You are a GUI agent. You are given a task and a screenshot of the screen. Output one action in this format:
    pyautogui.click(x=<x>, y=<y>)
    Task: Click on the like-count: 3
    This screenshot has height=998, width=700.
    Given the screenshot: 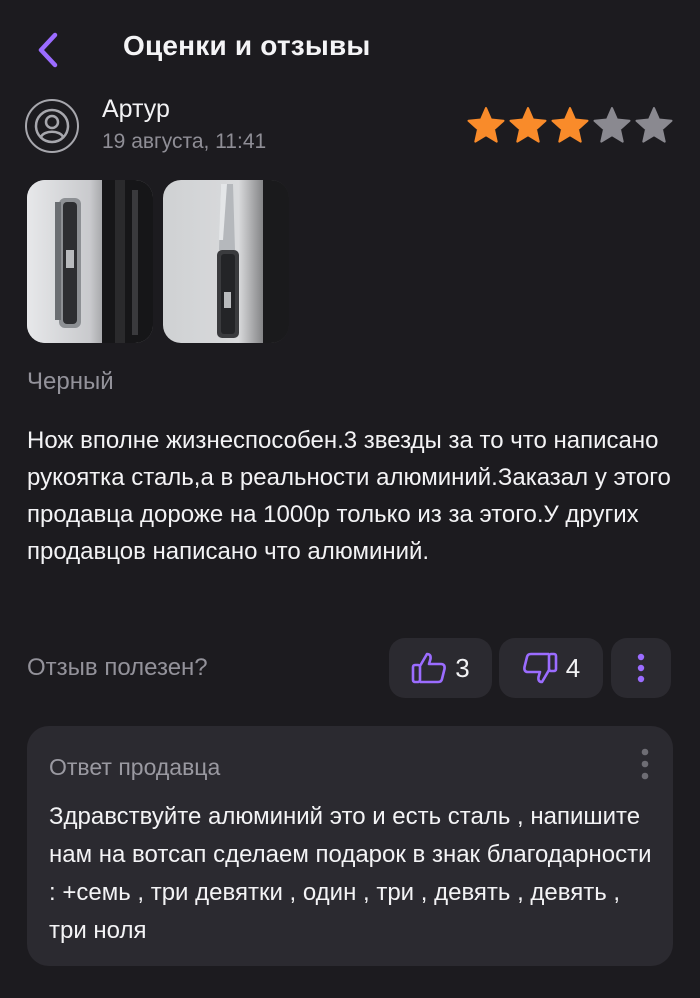 What is the action you would take?
    pyautogui.click(x=462, y=667)
    